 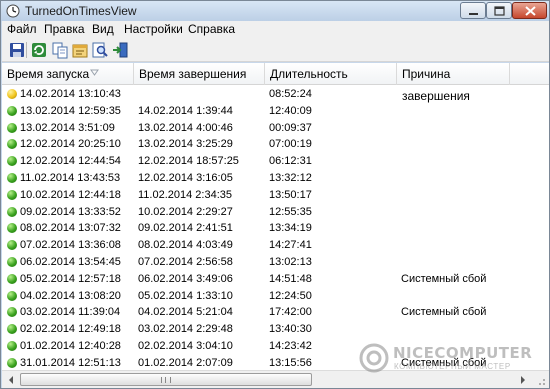 I want to click on grip-icon, so click(x=166, y=380).